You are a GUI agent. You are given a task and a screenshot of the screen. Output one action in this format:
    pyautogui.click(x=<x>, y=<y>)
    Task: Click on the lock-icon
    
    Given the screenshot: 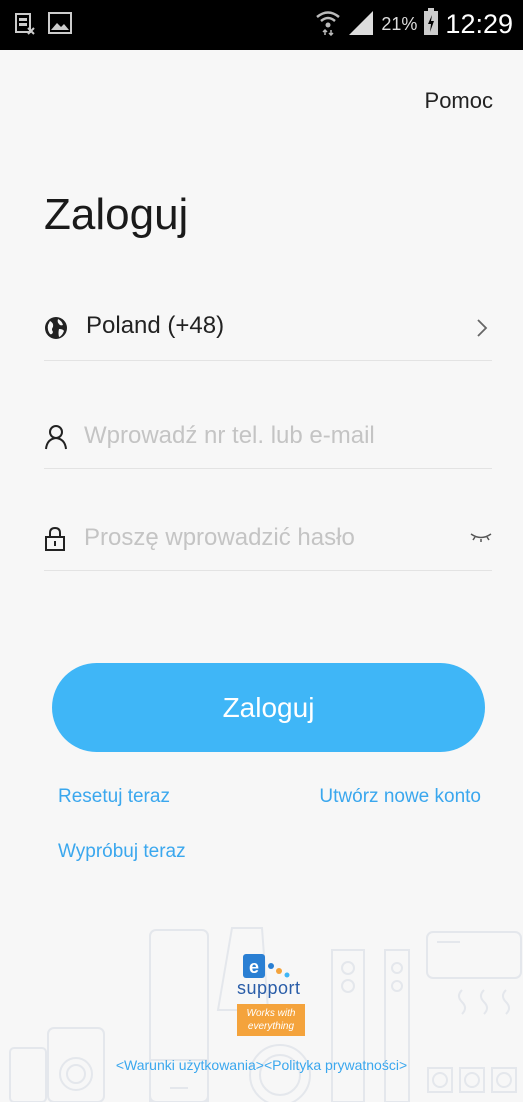 What is the action you would take?
    pyautogui.click(x=56, y=538)
    